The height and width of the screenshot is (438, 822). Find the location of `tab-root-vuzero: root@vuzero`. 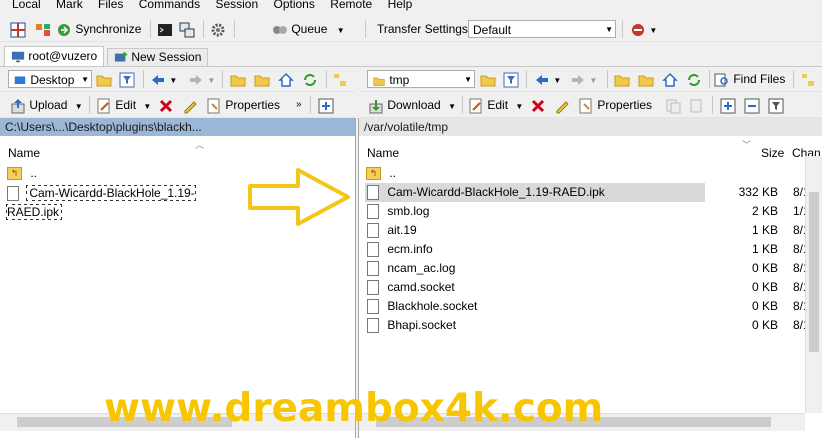

tab-root-vuzero: root@vuzero is located at coordinates (54, 56).